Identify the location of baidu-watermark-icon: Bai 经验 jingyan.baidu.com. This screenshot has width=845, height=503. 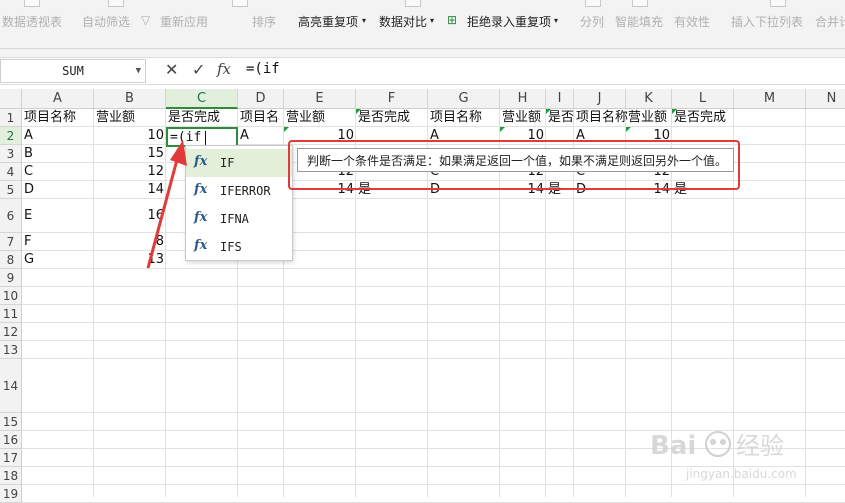
(723, 456).